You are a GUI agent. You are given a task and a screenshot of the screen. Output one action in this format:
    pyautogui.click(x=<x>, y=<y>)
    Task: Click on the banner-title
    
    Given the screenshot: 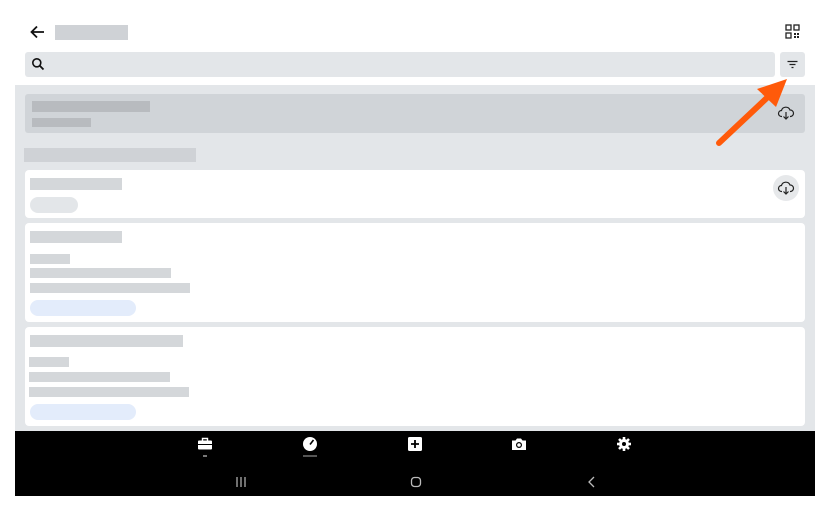 What is the action you would take?
    pyautogui.click(x=91, y=106)
    